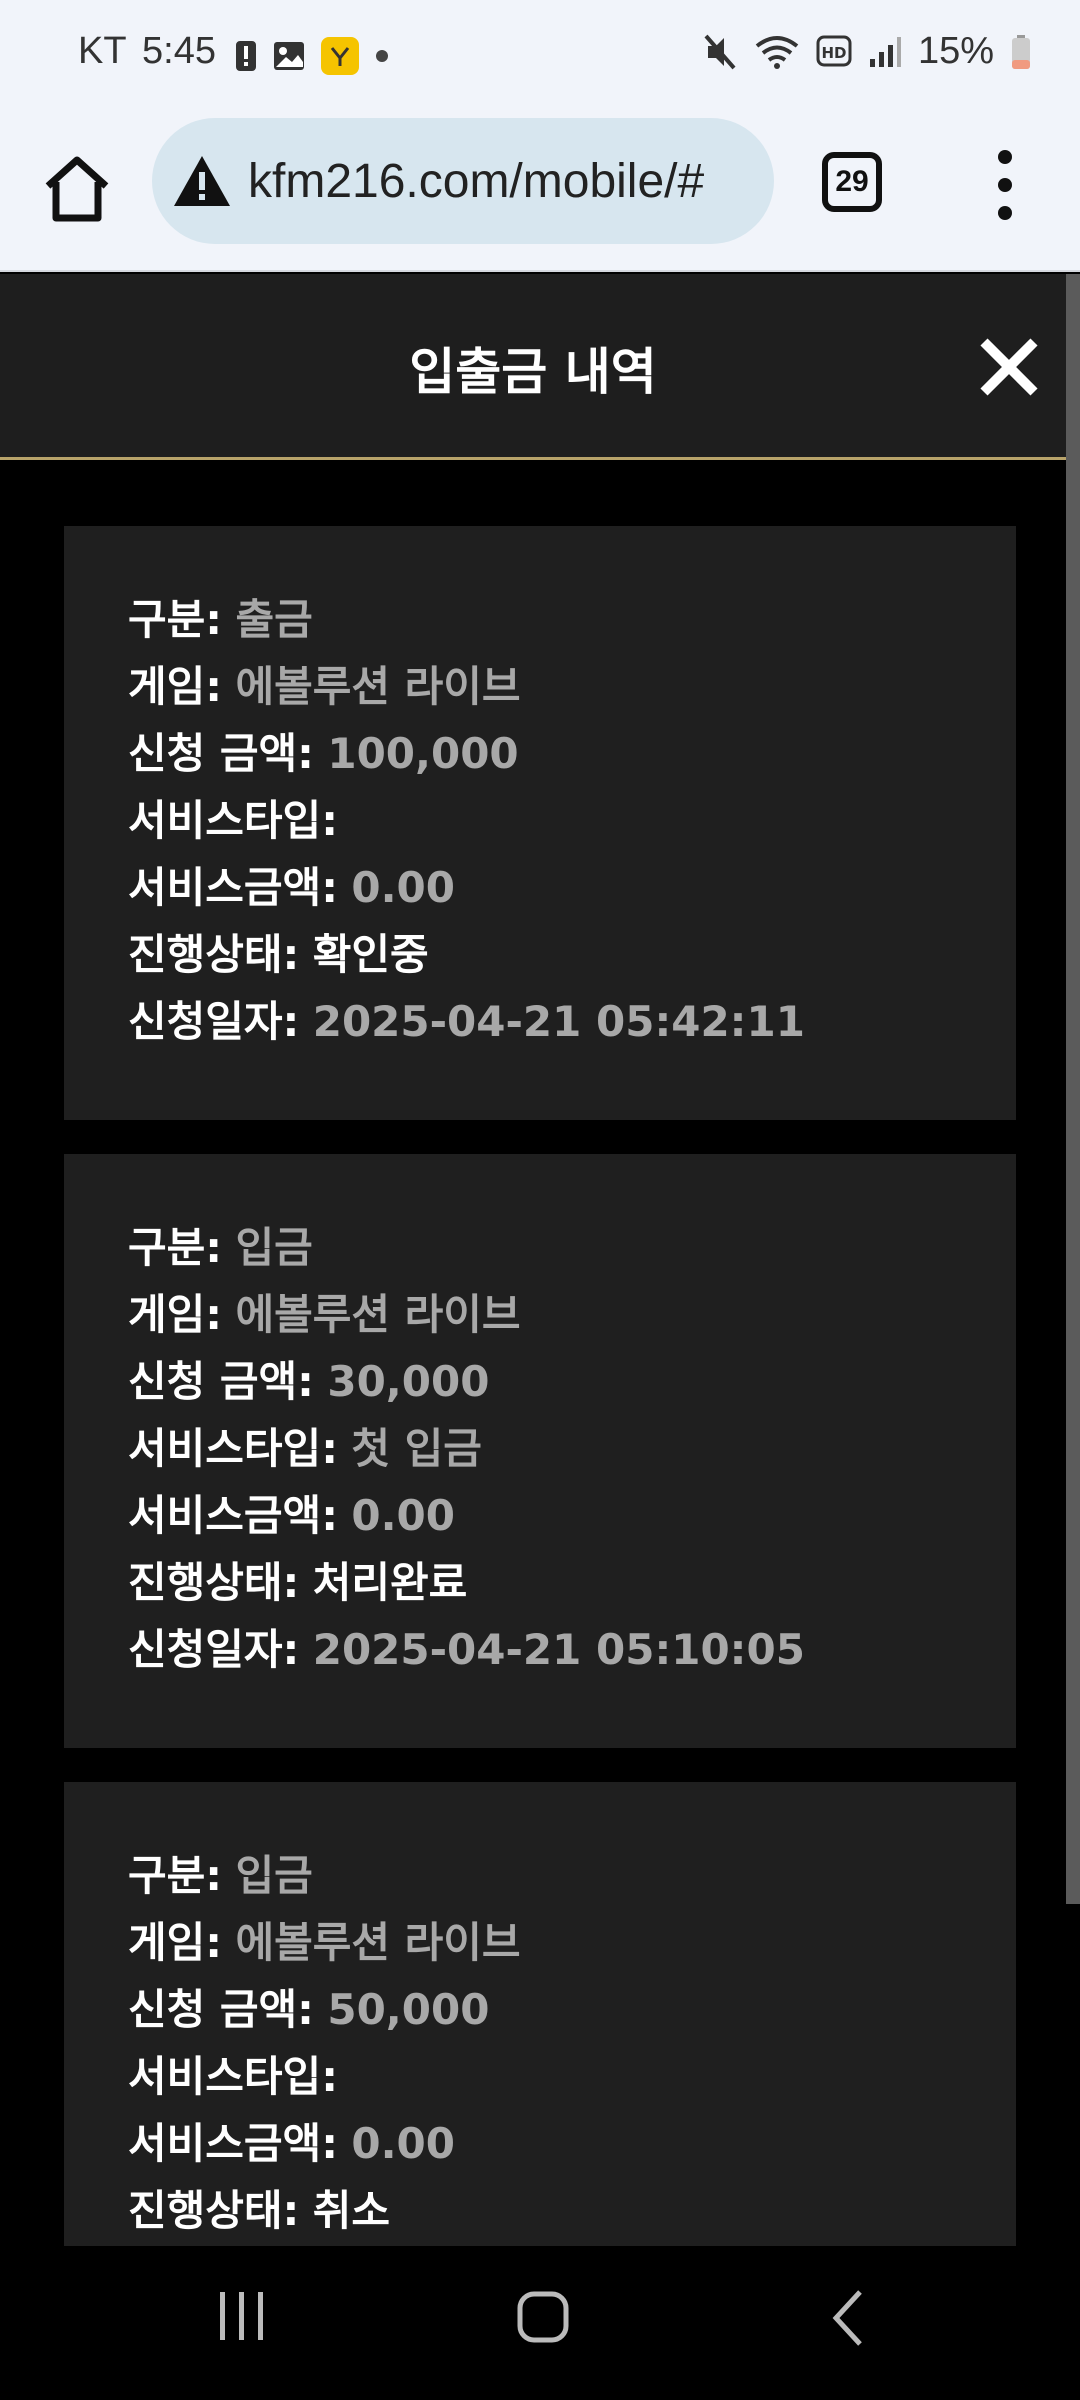 This screenshot has height=2400, width=1080. I want to click on alert-icon, so click(246, 56).